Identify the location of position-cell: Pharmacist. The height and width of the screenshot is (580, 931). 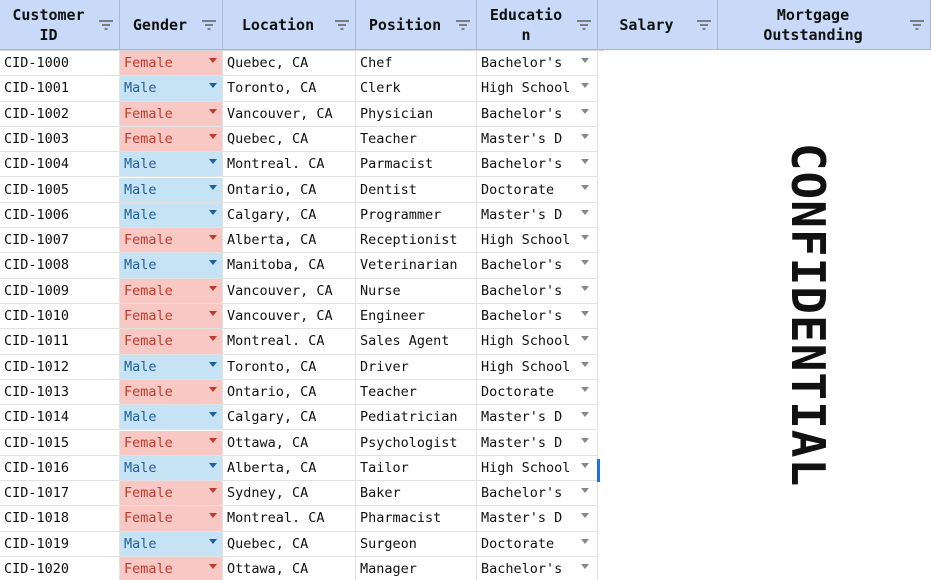
(416, 519).